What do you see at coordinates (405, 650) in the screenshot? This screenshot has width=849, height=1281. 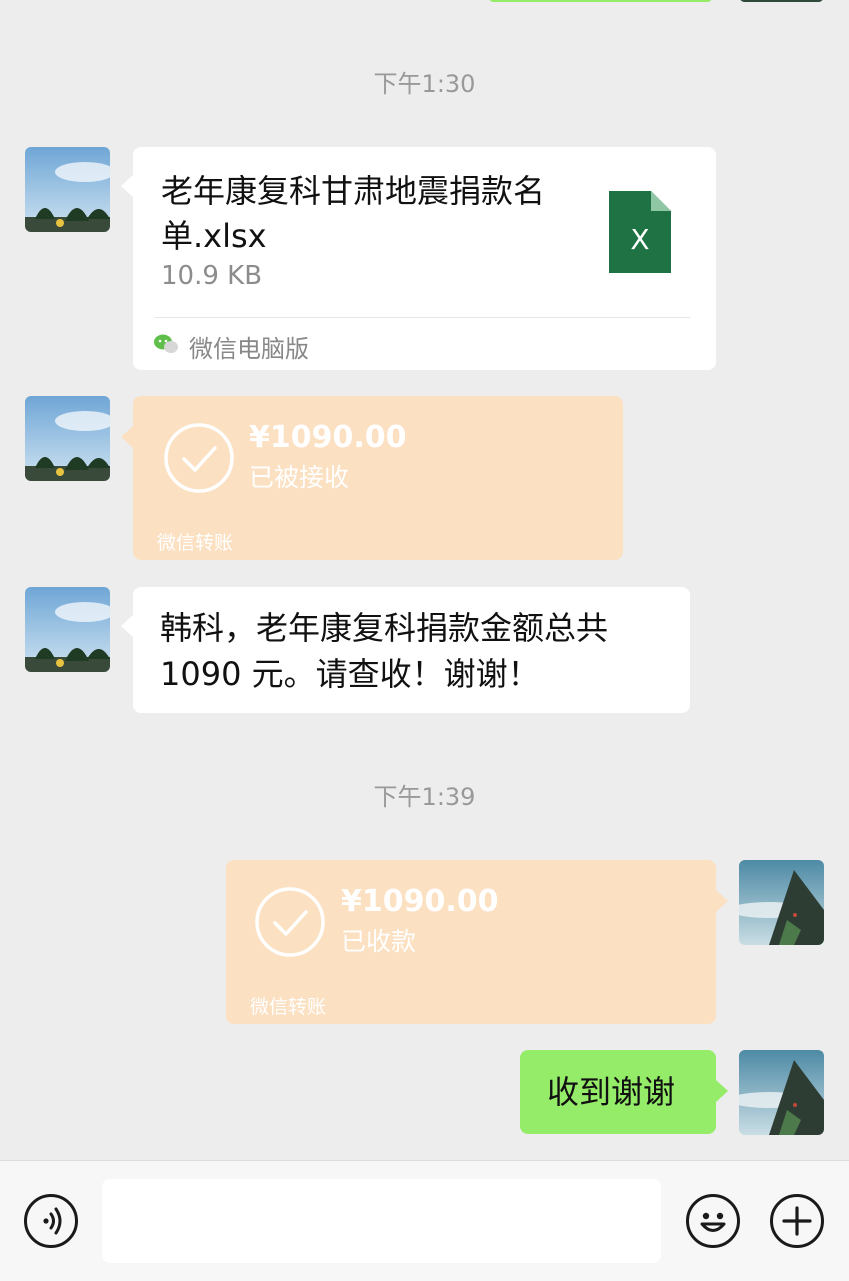 I see `text-message-bubble: 韩科，老年康复科捐款金额总共 1090 元。请查收！谢谢！` at bounding box center [405, 650].